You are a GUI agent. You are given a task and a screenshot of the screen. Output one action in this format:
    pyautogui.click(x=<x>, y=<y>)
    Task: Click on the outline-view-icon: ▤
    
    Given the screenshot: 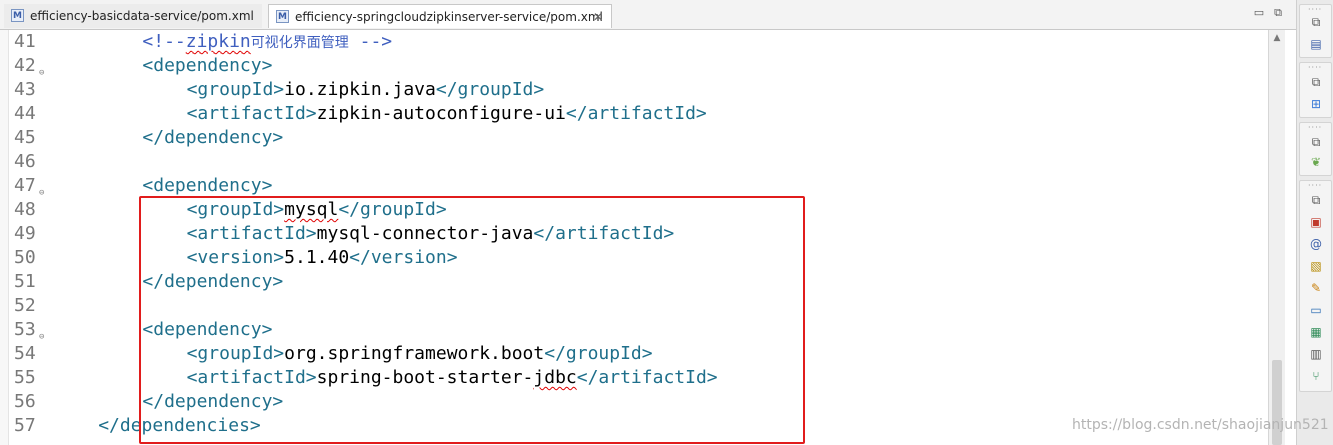 What is the action you would take?
    pyautogui.click(x=1316, y=44)
    